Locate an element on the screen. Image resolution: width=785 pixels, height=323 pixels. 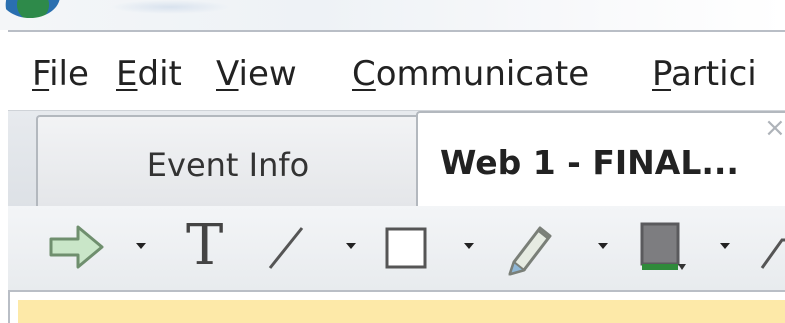
notification-banner is located at coordinates (401, 311).